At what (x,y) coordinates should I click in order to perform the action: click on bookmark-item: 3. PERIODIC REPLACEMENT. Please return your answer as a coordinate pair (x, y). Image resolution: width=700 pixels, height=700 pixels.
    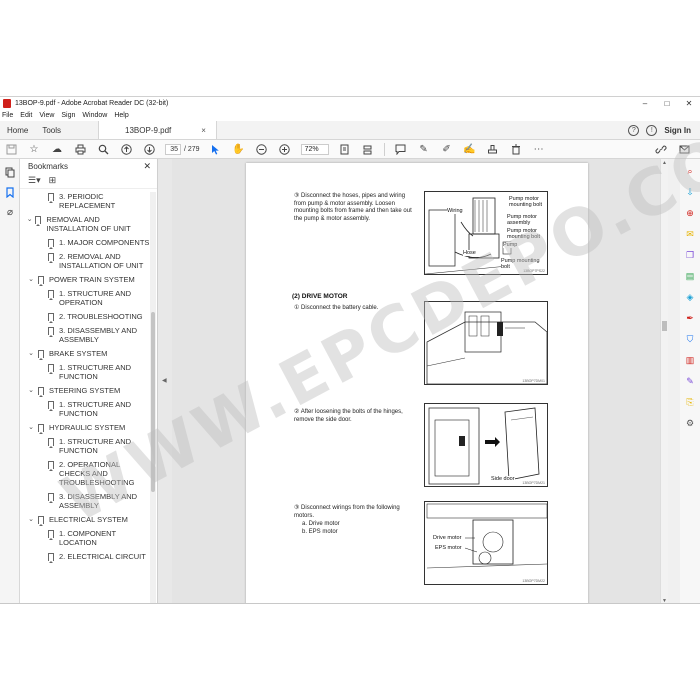
    Looking at the image, I should click on (85, 201).